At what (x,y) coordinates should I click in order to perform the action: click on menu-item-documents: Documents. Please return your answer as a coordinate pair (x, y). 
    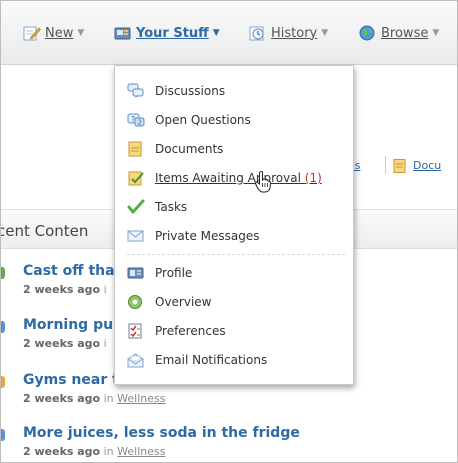
    Looking at the image, I should click on (175, 149).